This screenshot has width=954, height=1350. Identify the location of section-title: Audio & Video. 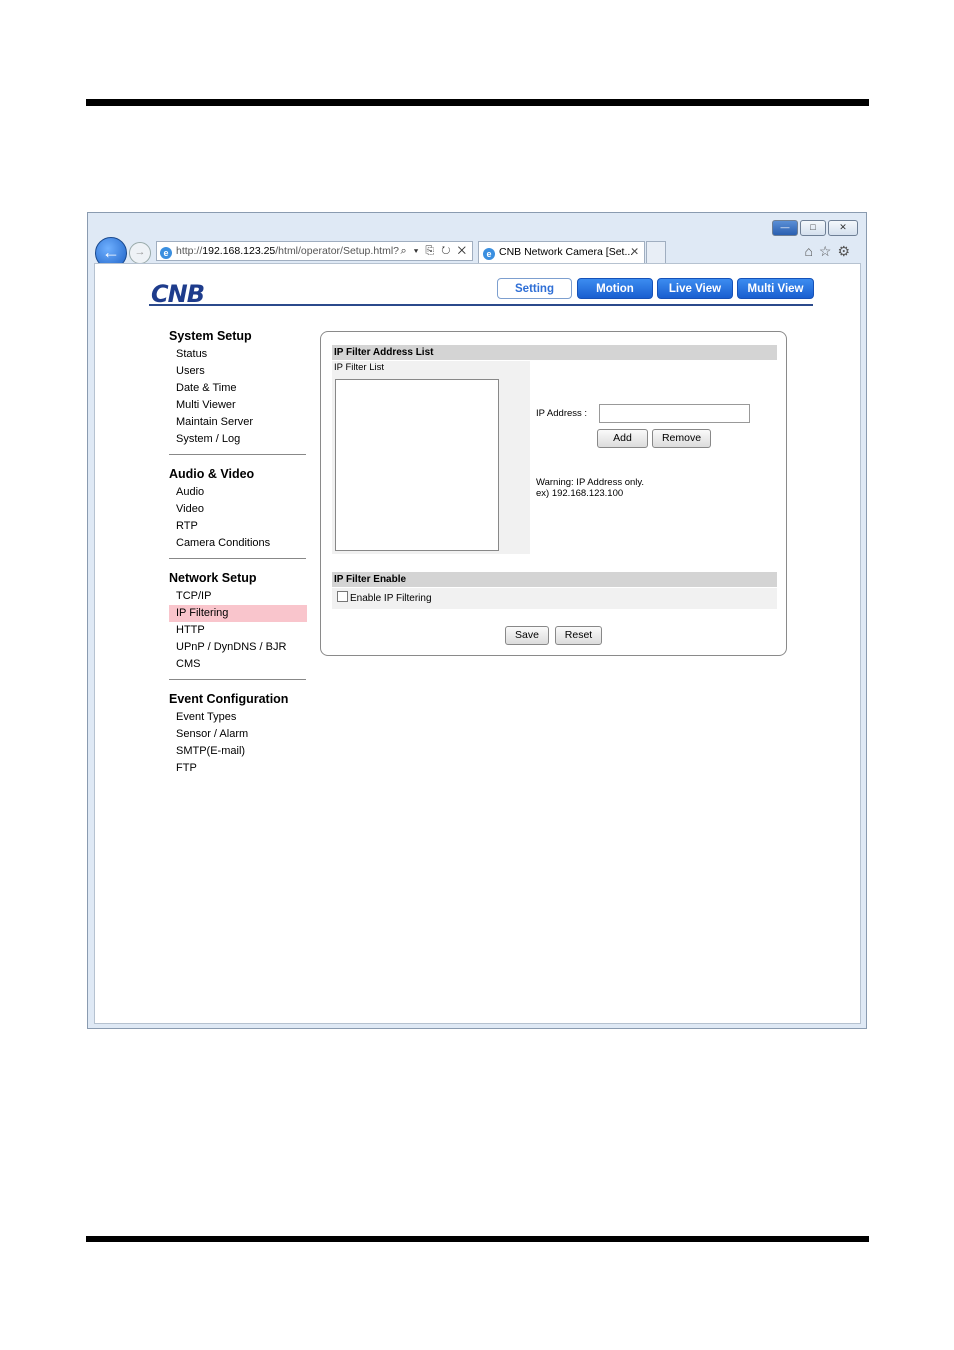
(212, 474).